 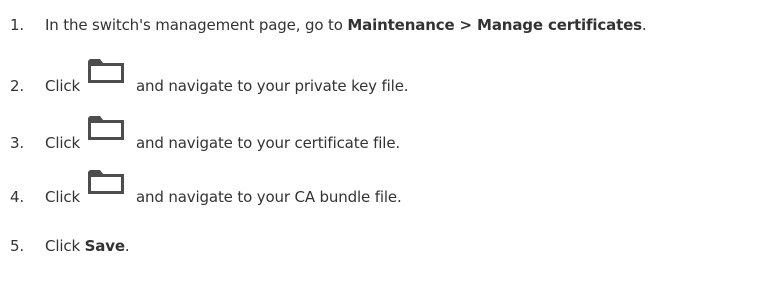 What do you see at coordinates (17, 246) in the screenshot?
I see `step-number: 5.` at bounding box center [17, 246].